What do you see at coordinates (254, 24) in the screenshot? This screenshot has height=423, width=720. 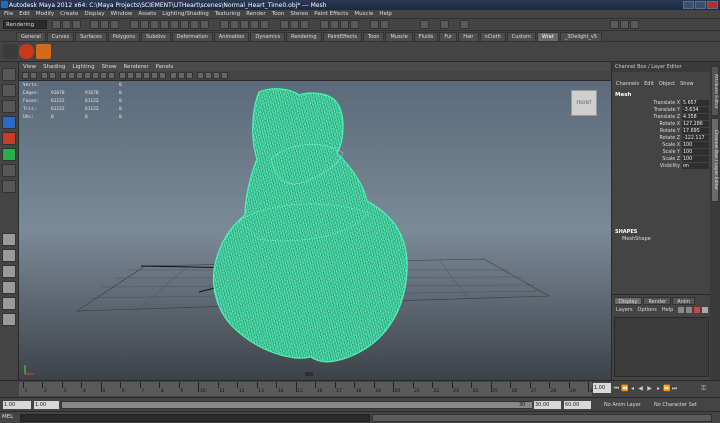 I see `snap-view-plane-icon` at bounding box center [254, 24].